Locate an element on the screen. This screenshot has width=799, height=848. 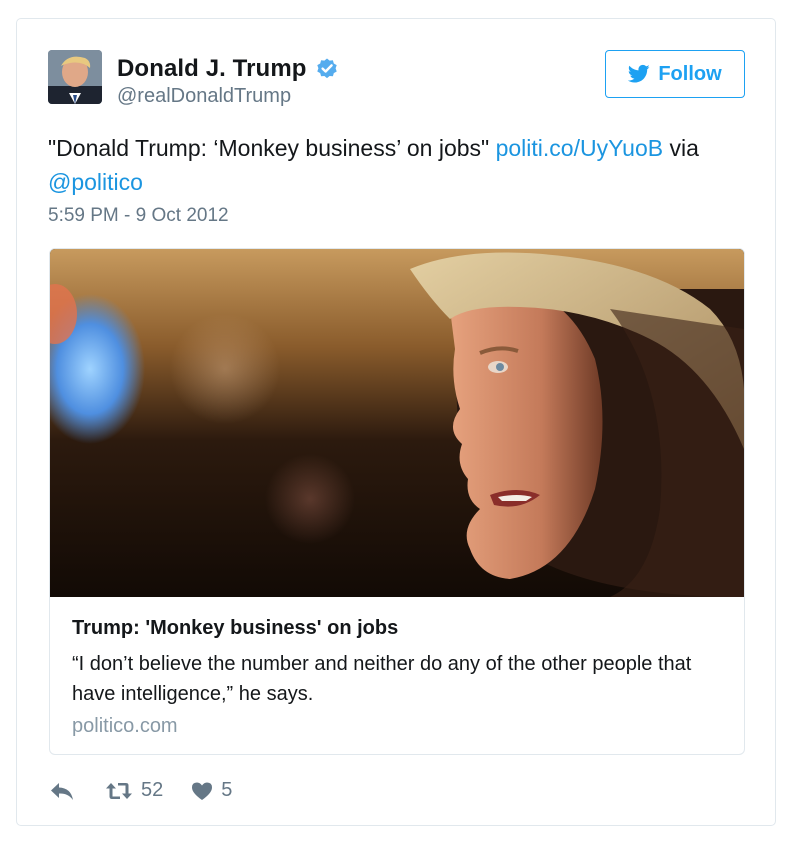
card-title: Trump: 'Monkey business' on jobs is located at coordinates (235, 628).